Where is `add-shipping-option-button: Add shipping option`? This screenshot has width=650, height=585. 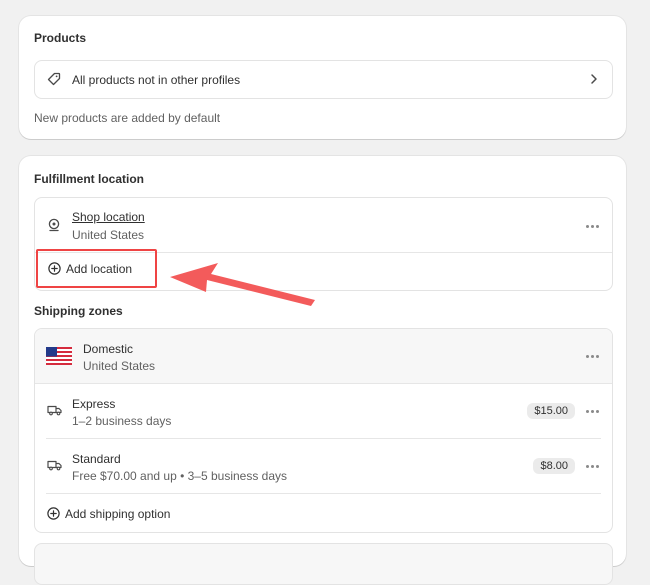 add-shipping-option-button: Add shipping option is located at coordinates (125, 514).